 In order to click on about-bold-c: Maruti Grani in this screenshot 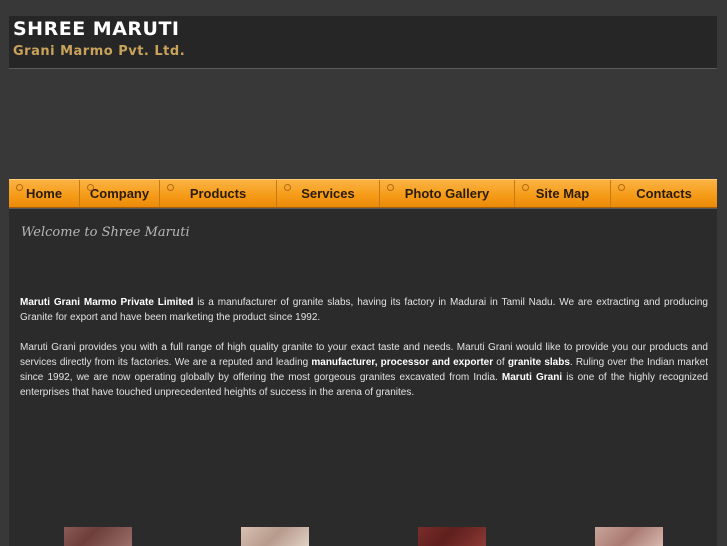, I will do `click(532, 377)`.